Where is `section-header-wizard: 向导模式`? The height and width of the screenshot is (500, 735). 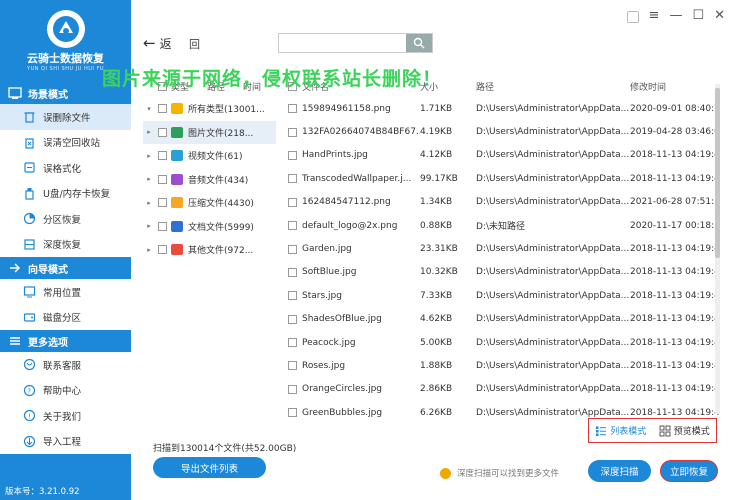 section-header-wizard: 向导模式 is located at coordinates (65, 268).